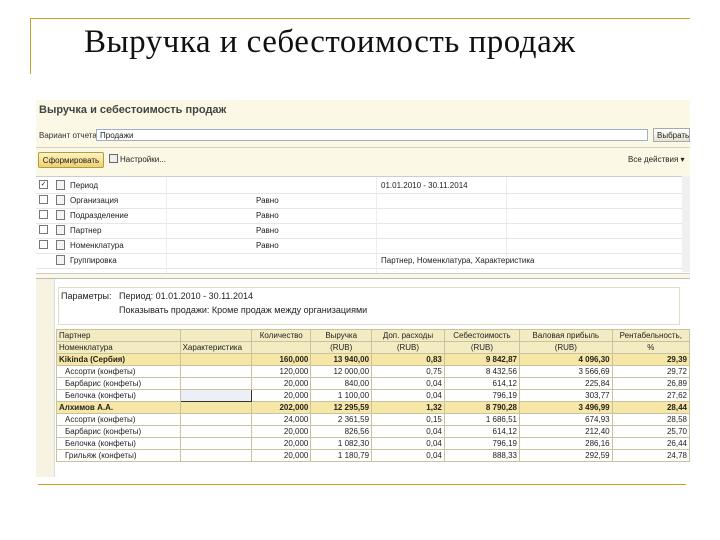 Image resolution: width=720 pixels, height=540 pixels. What do you see at coordinates (651, 407) in the screenshot?
I see `cell-margin: 28,44` at bounding box center [651, 407].